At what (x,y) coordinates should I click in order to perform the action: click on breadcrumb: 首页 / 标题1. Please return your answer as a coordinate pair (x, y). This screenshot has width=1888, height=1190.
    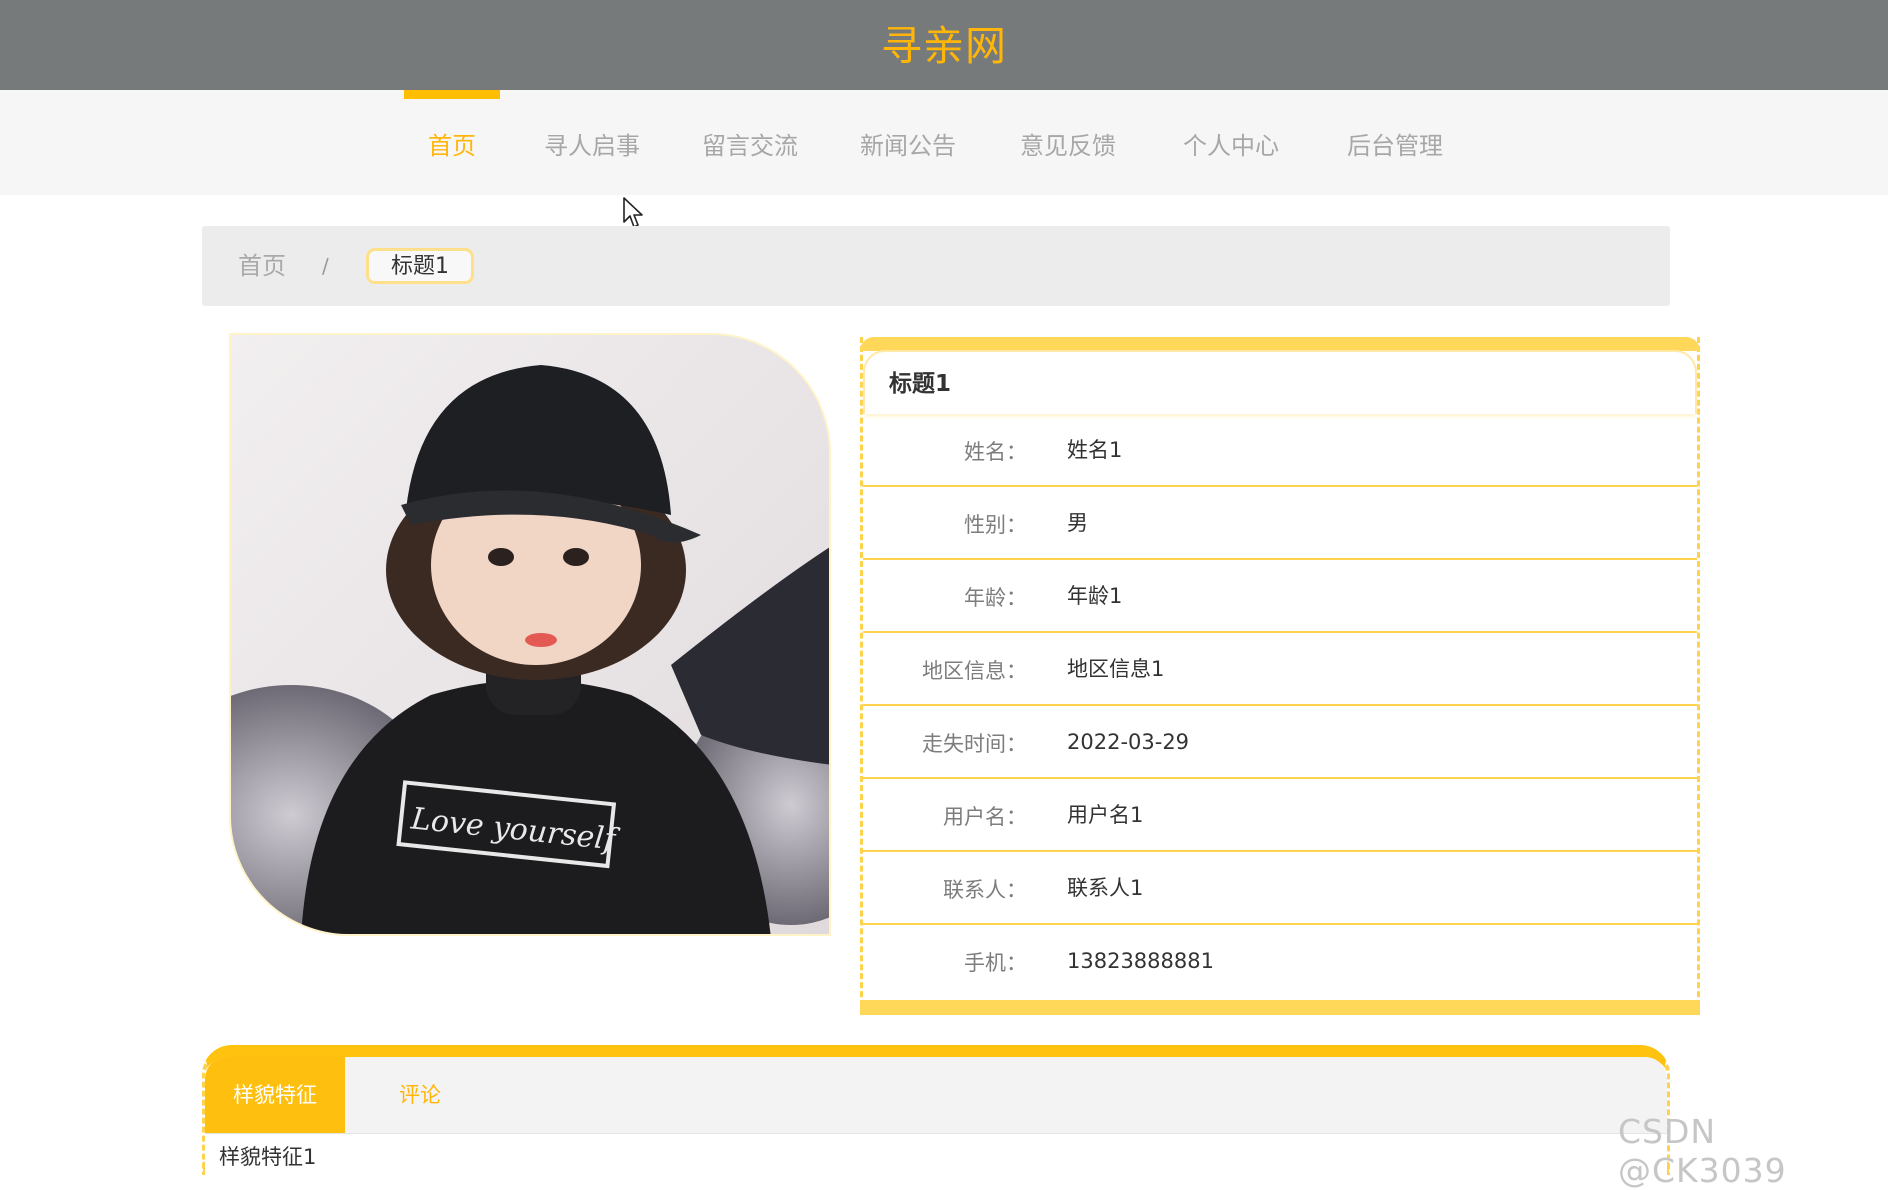
    Looking at the image, I should click on (936, 266).